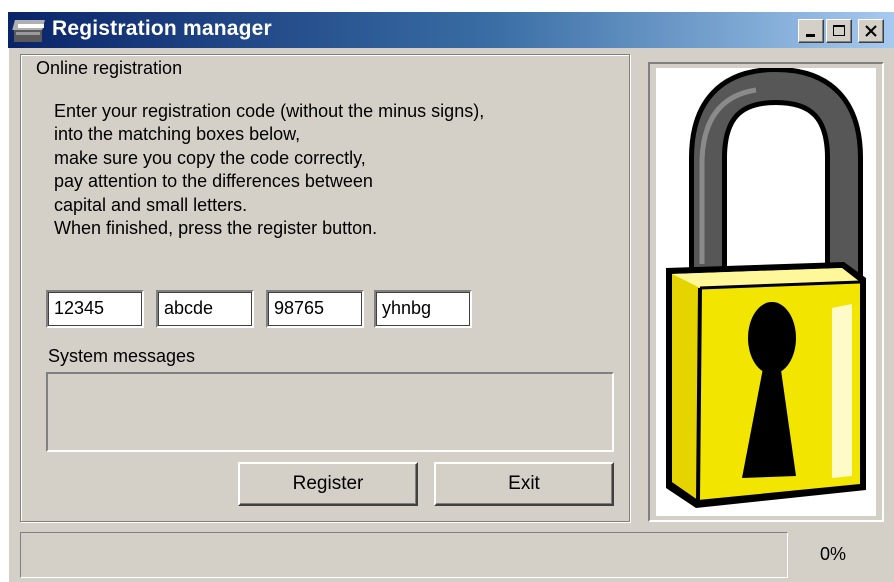  What do you see at coordinates (811, 31) in the screenshot?
I see `minimize-button` at bounding box center [811, 31].